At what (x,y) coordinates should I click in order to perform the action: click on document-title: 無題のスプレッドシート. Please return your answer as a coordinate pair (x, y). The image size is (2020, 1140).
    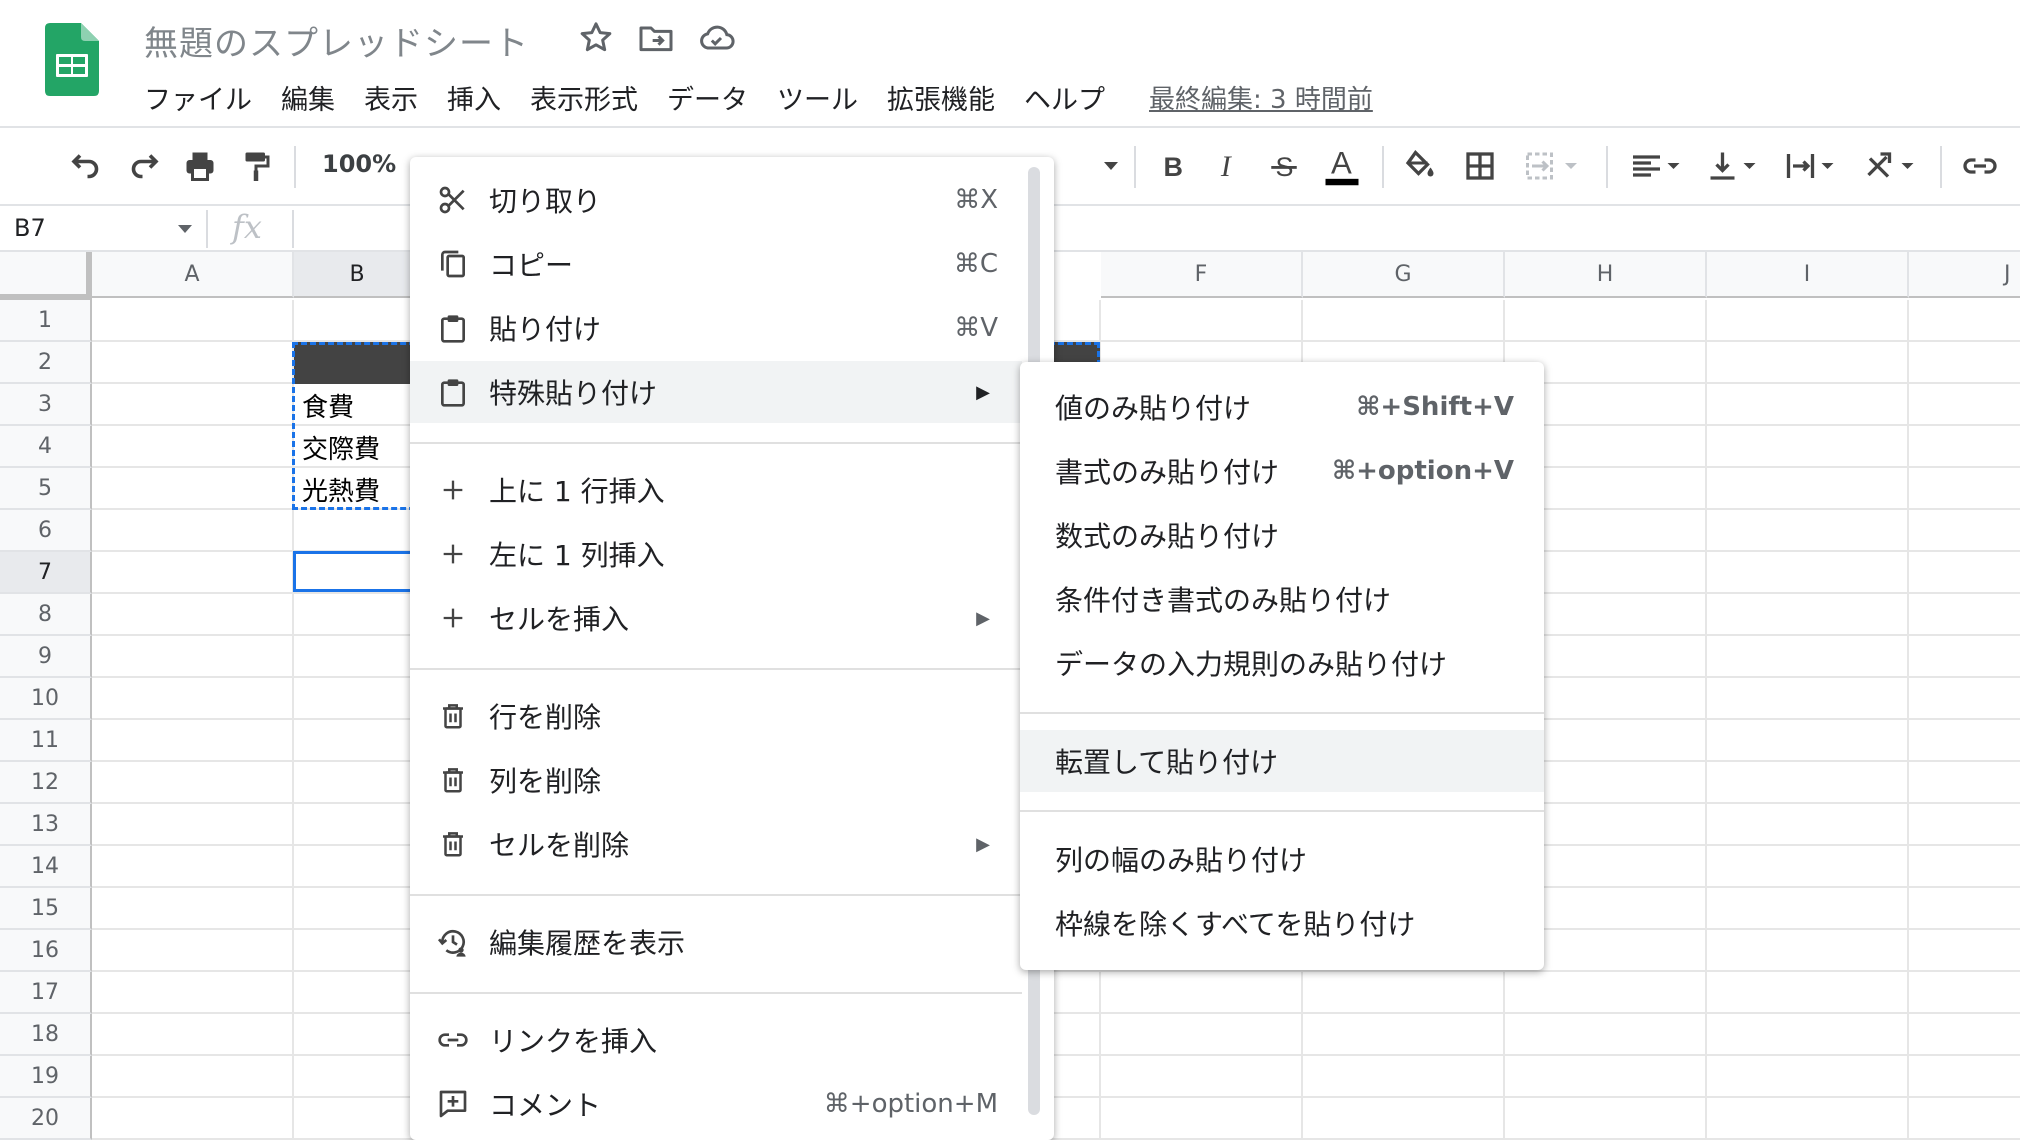
    Looking at the image, I should click on (336, 40).